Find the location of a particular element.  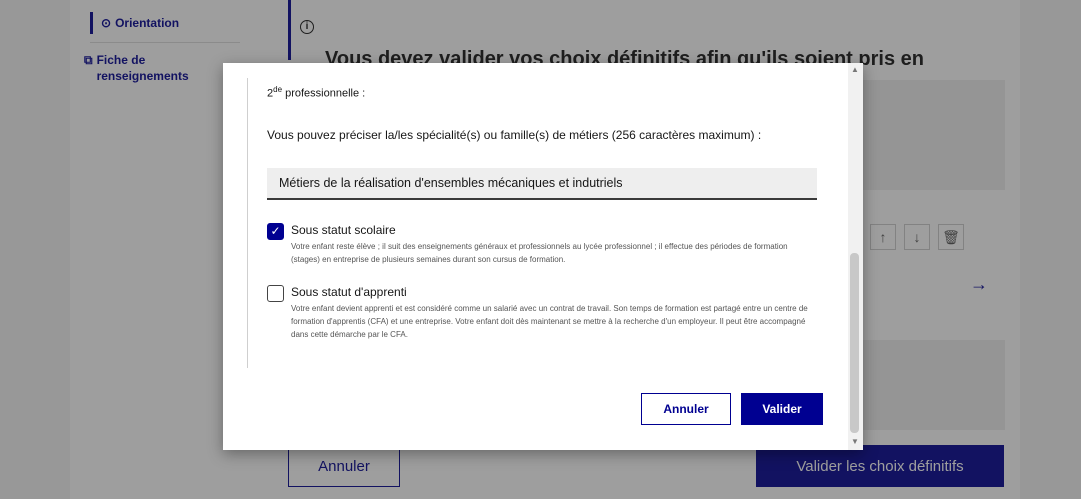

modal-submit-button: Valider is located at coordinates (782, 409).